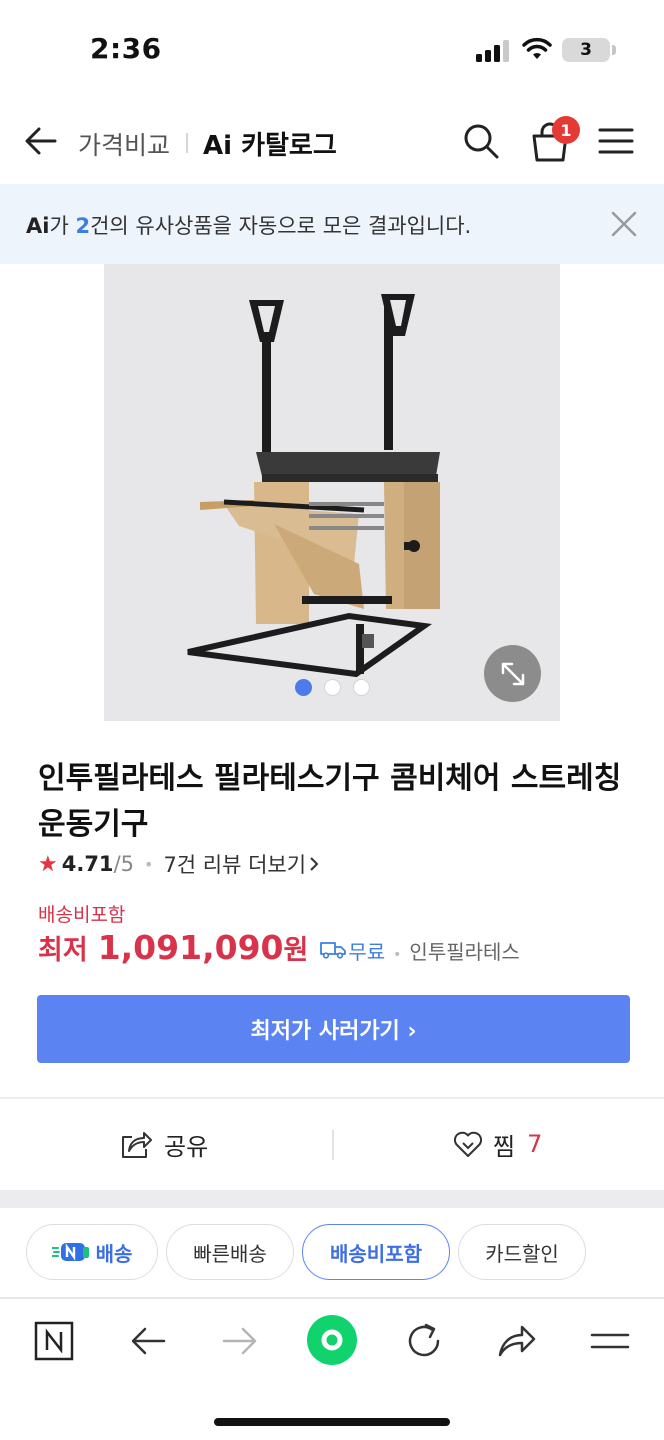 The height and width of the screenshot is (1440, 664). What do you see at coordinates (614, 50) in the screenshot?
I see `battery-tip` at bounding box center [614, 50].